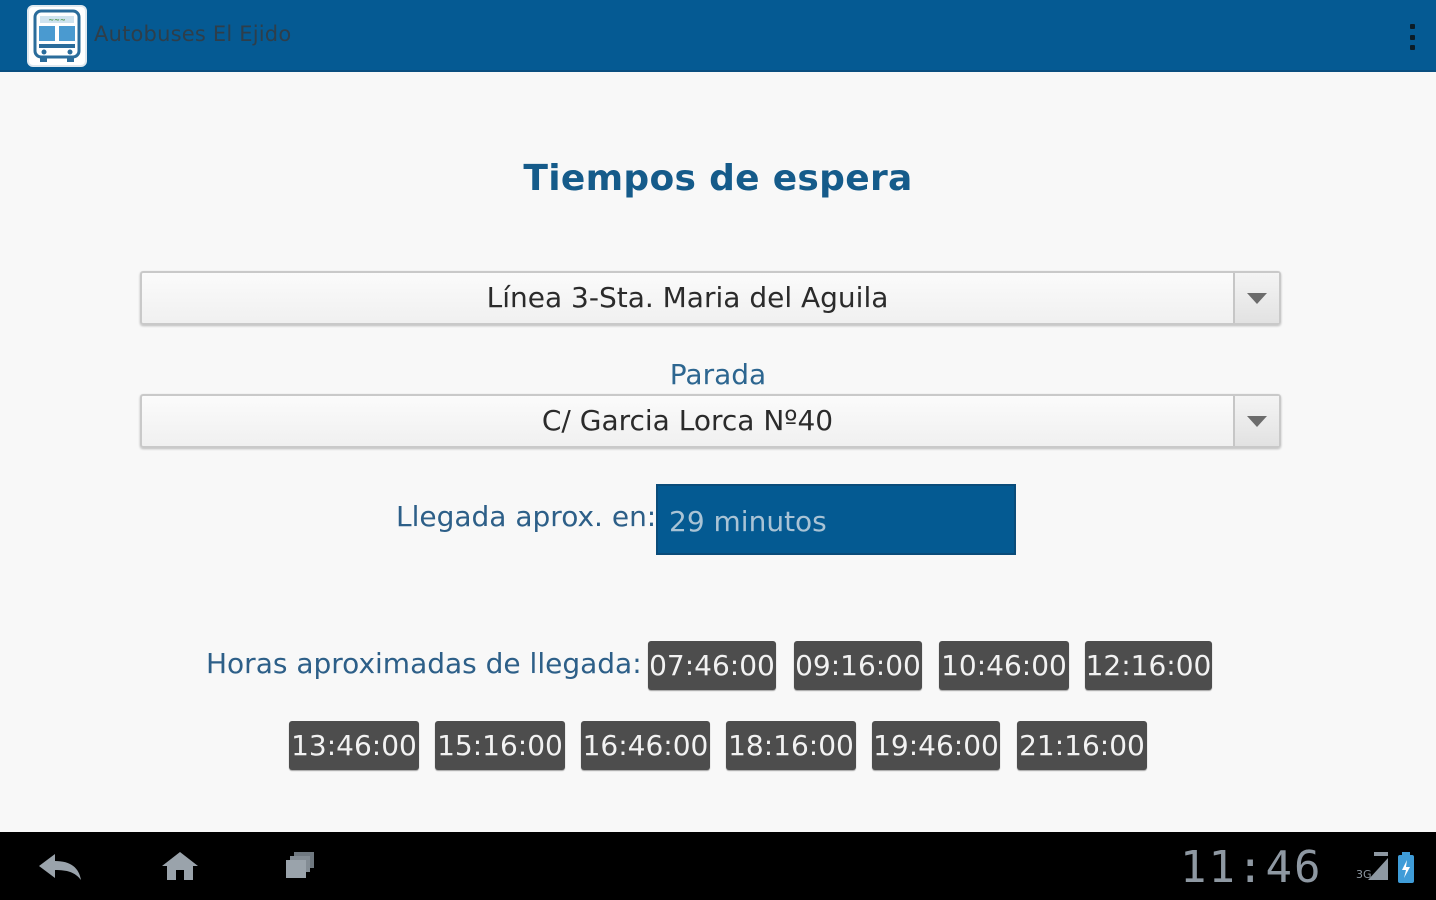  Describe the element at coordinates (500, 745) in the screenshot. I see `time-chip: 15:16:00` at that location.